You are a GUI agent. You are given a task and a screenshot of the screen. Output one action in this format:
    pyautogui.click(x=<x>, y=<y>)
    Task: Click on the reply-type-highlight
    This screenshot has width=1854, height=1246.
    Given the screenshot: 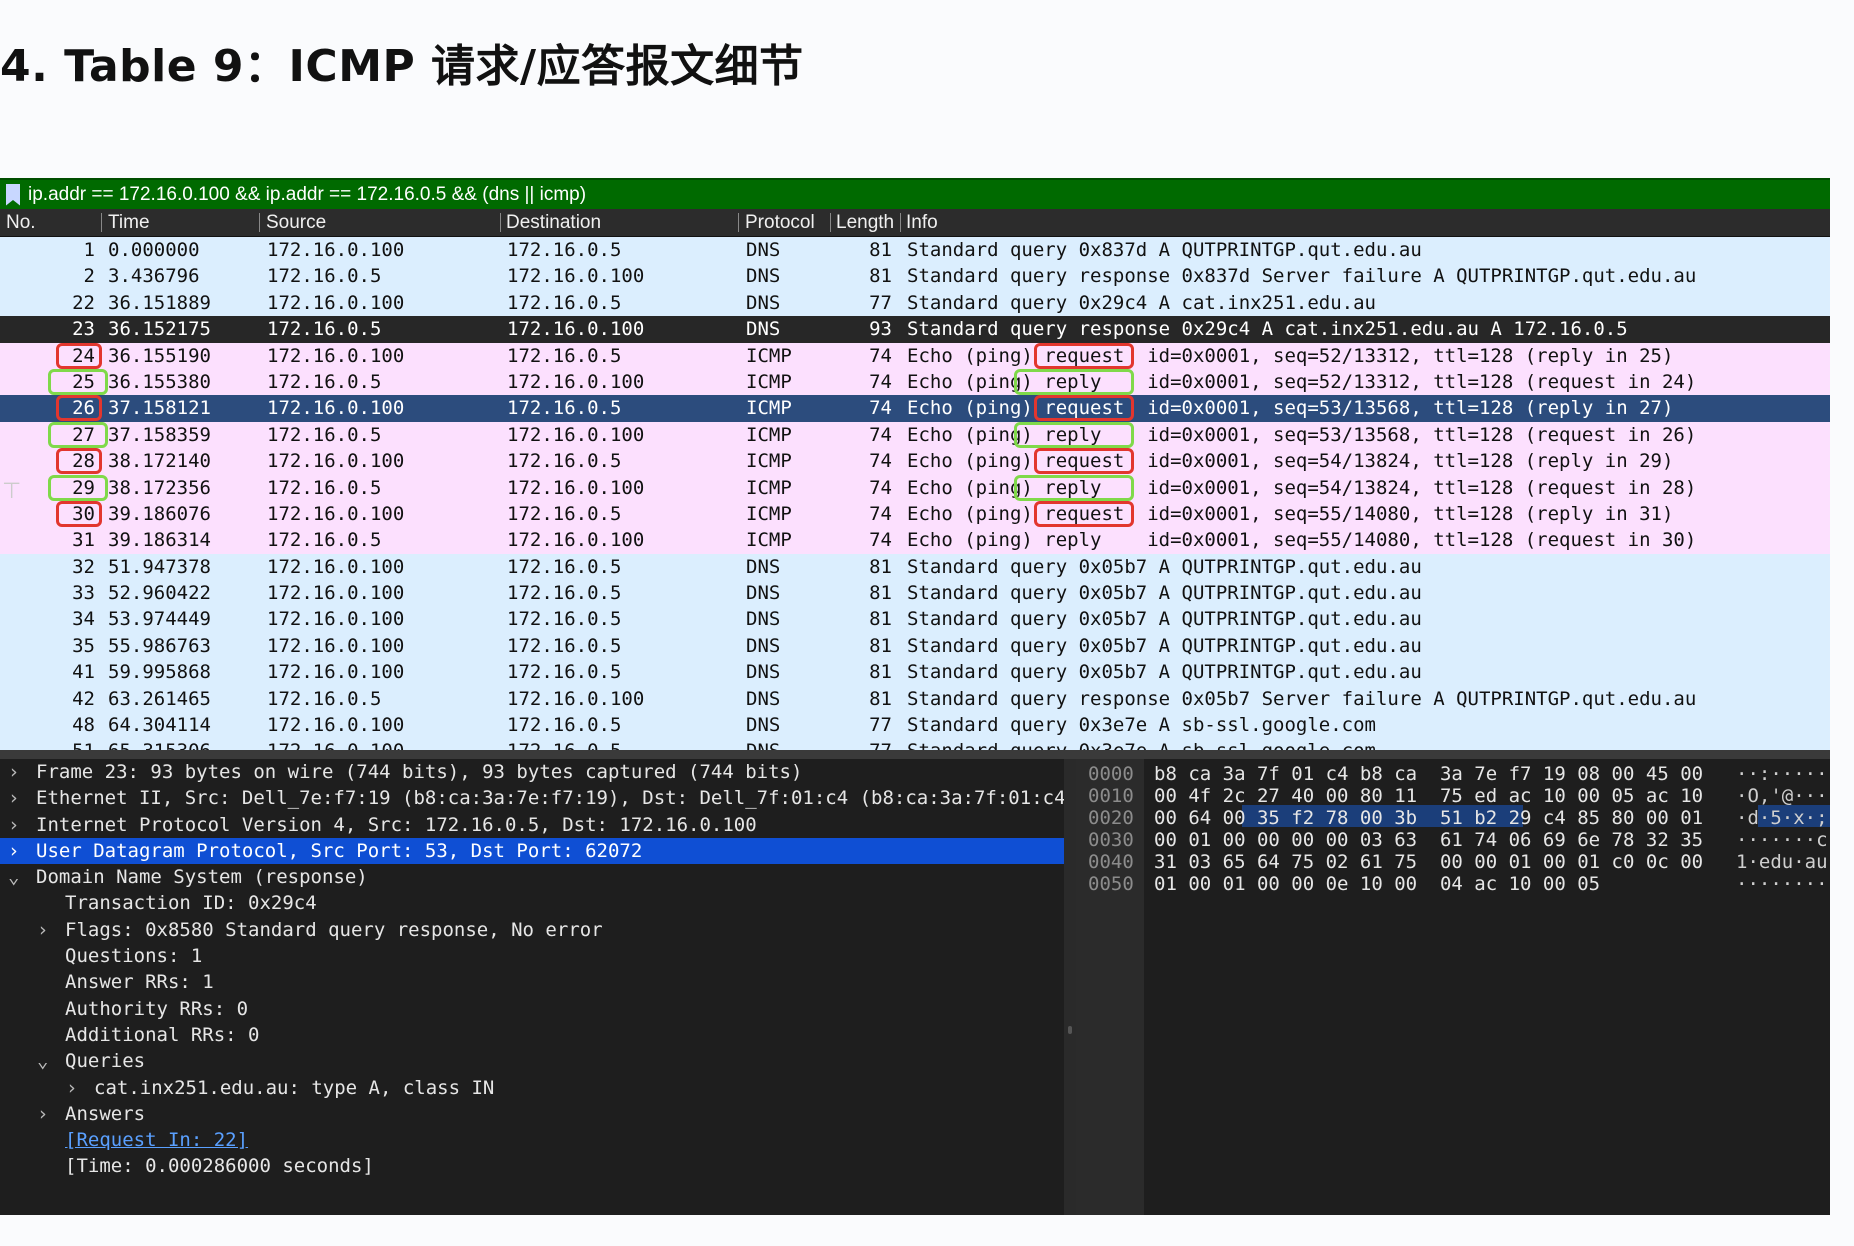 What is the action you would take?
    pyautogui.click(x=1074, y=487)
    